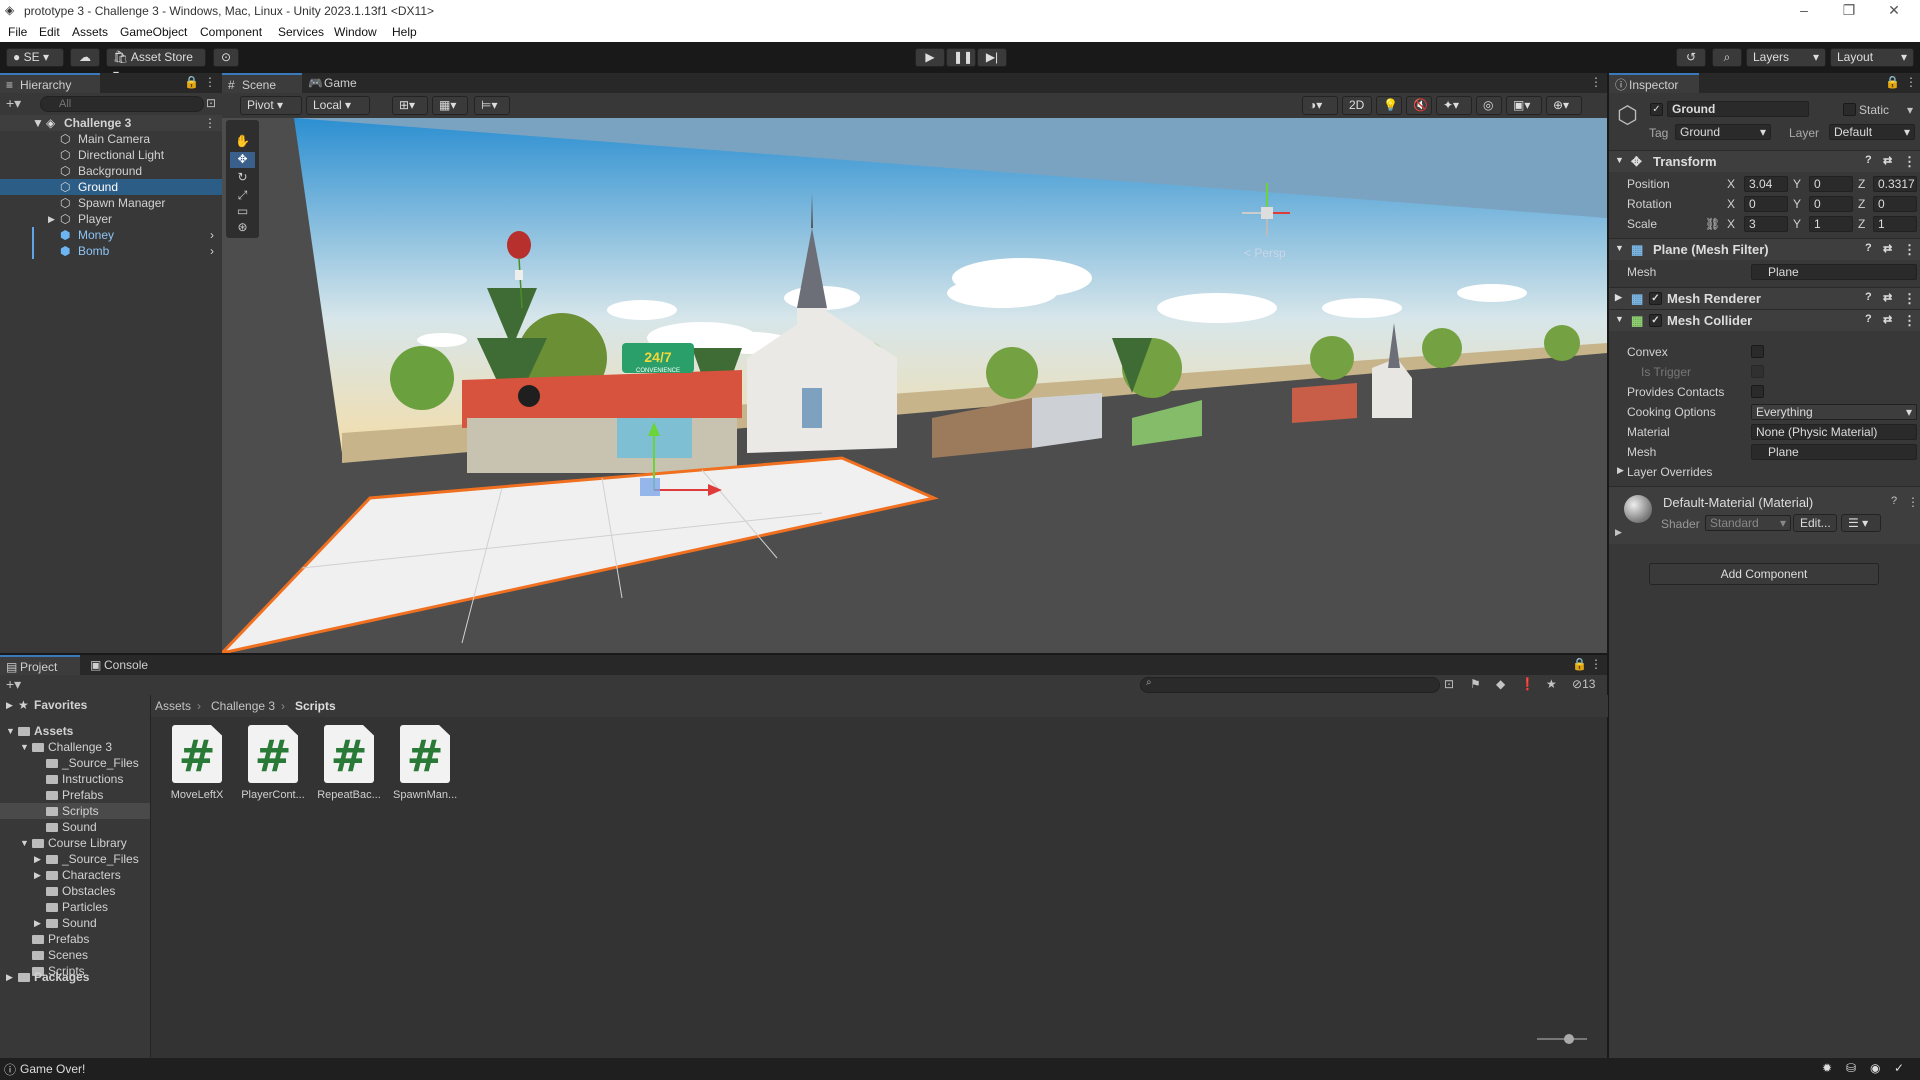 This screenshot has width=1920, height=1080. Describe the element at coordinates (1834, 432) in the screenshot. I see `collider-material-field: None (Physic Material)` at that location.